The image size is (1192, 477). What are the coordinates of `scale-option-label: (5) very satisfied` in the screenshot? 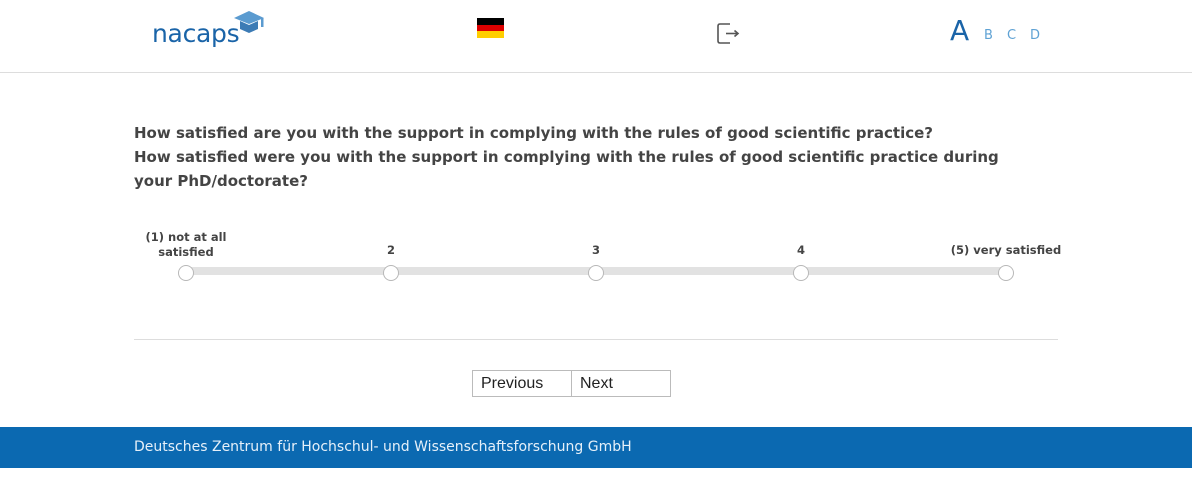 It's located at (1006, 250).